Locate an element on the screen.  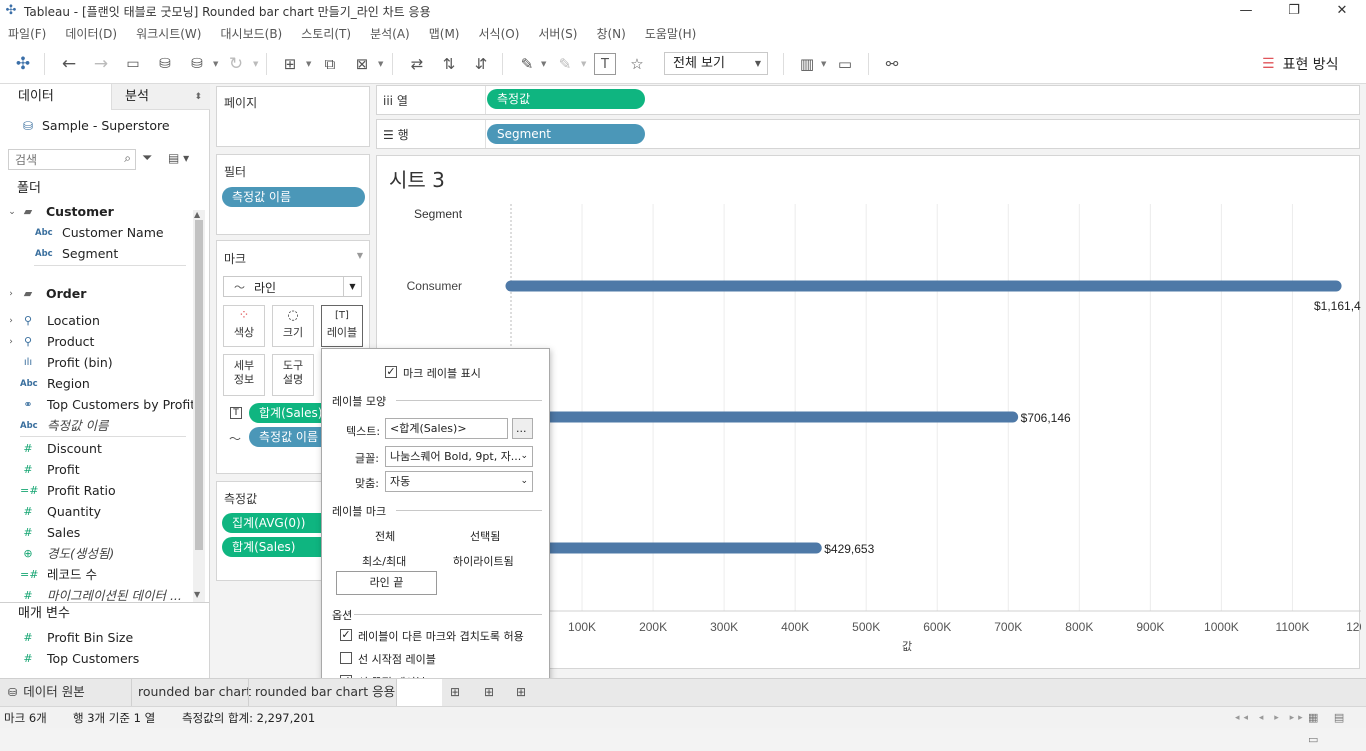
new-worksheet-icon: ⊞ is located at coordinates (290, 64).